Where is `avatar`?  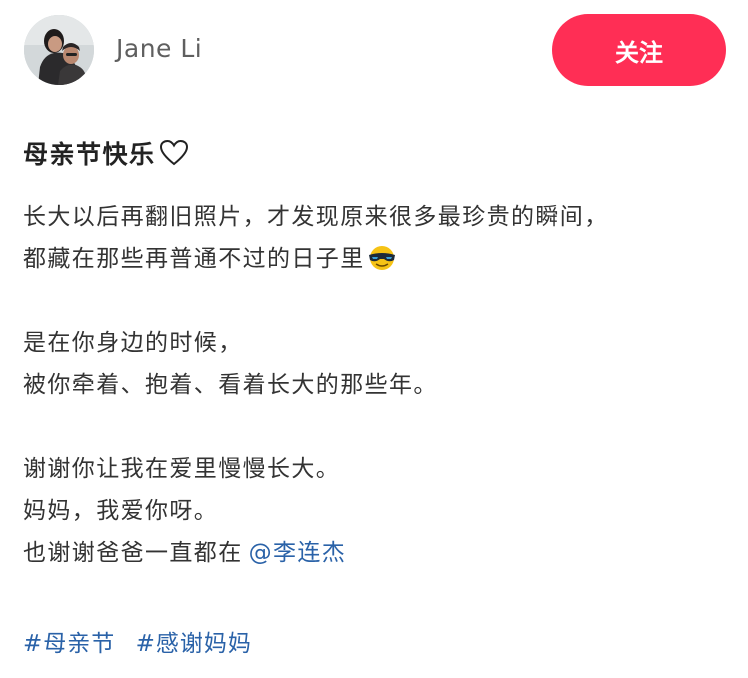 avatar is located at coordinates (59, 50).